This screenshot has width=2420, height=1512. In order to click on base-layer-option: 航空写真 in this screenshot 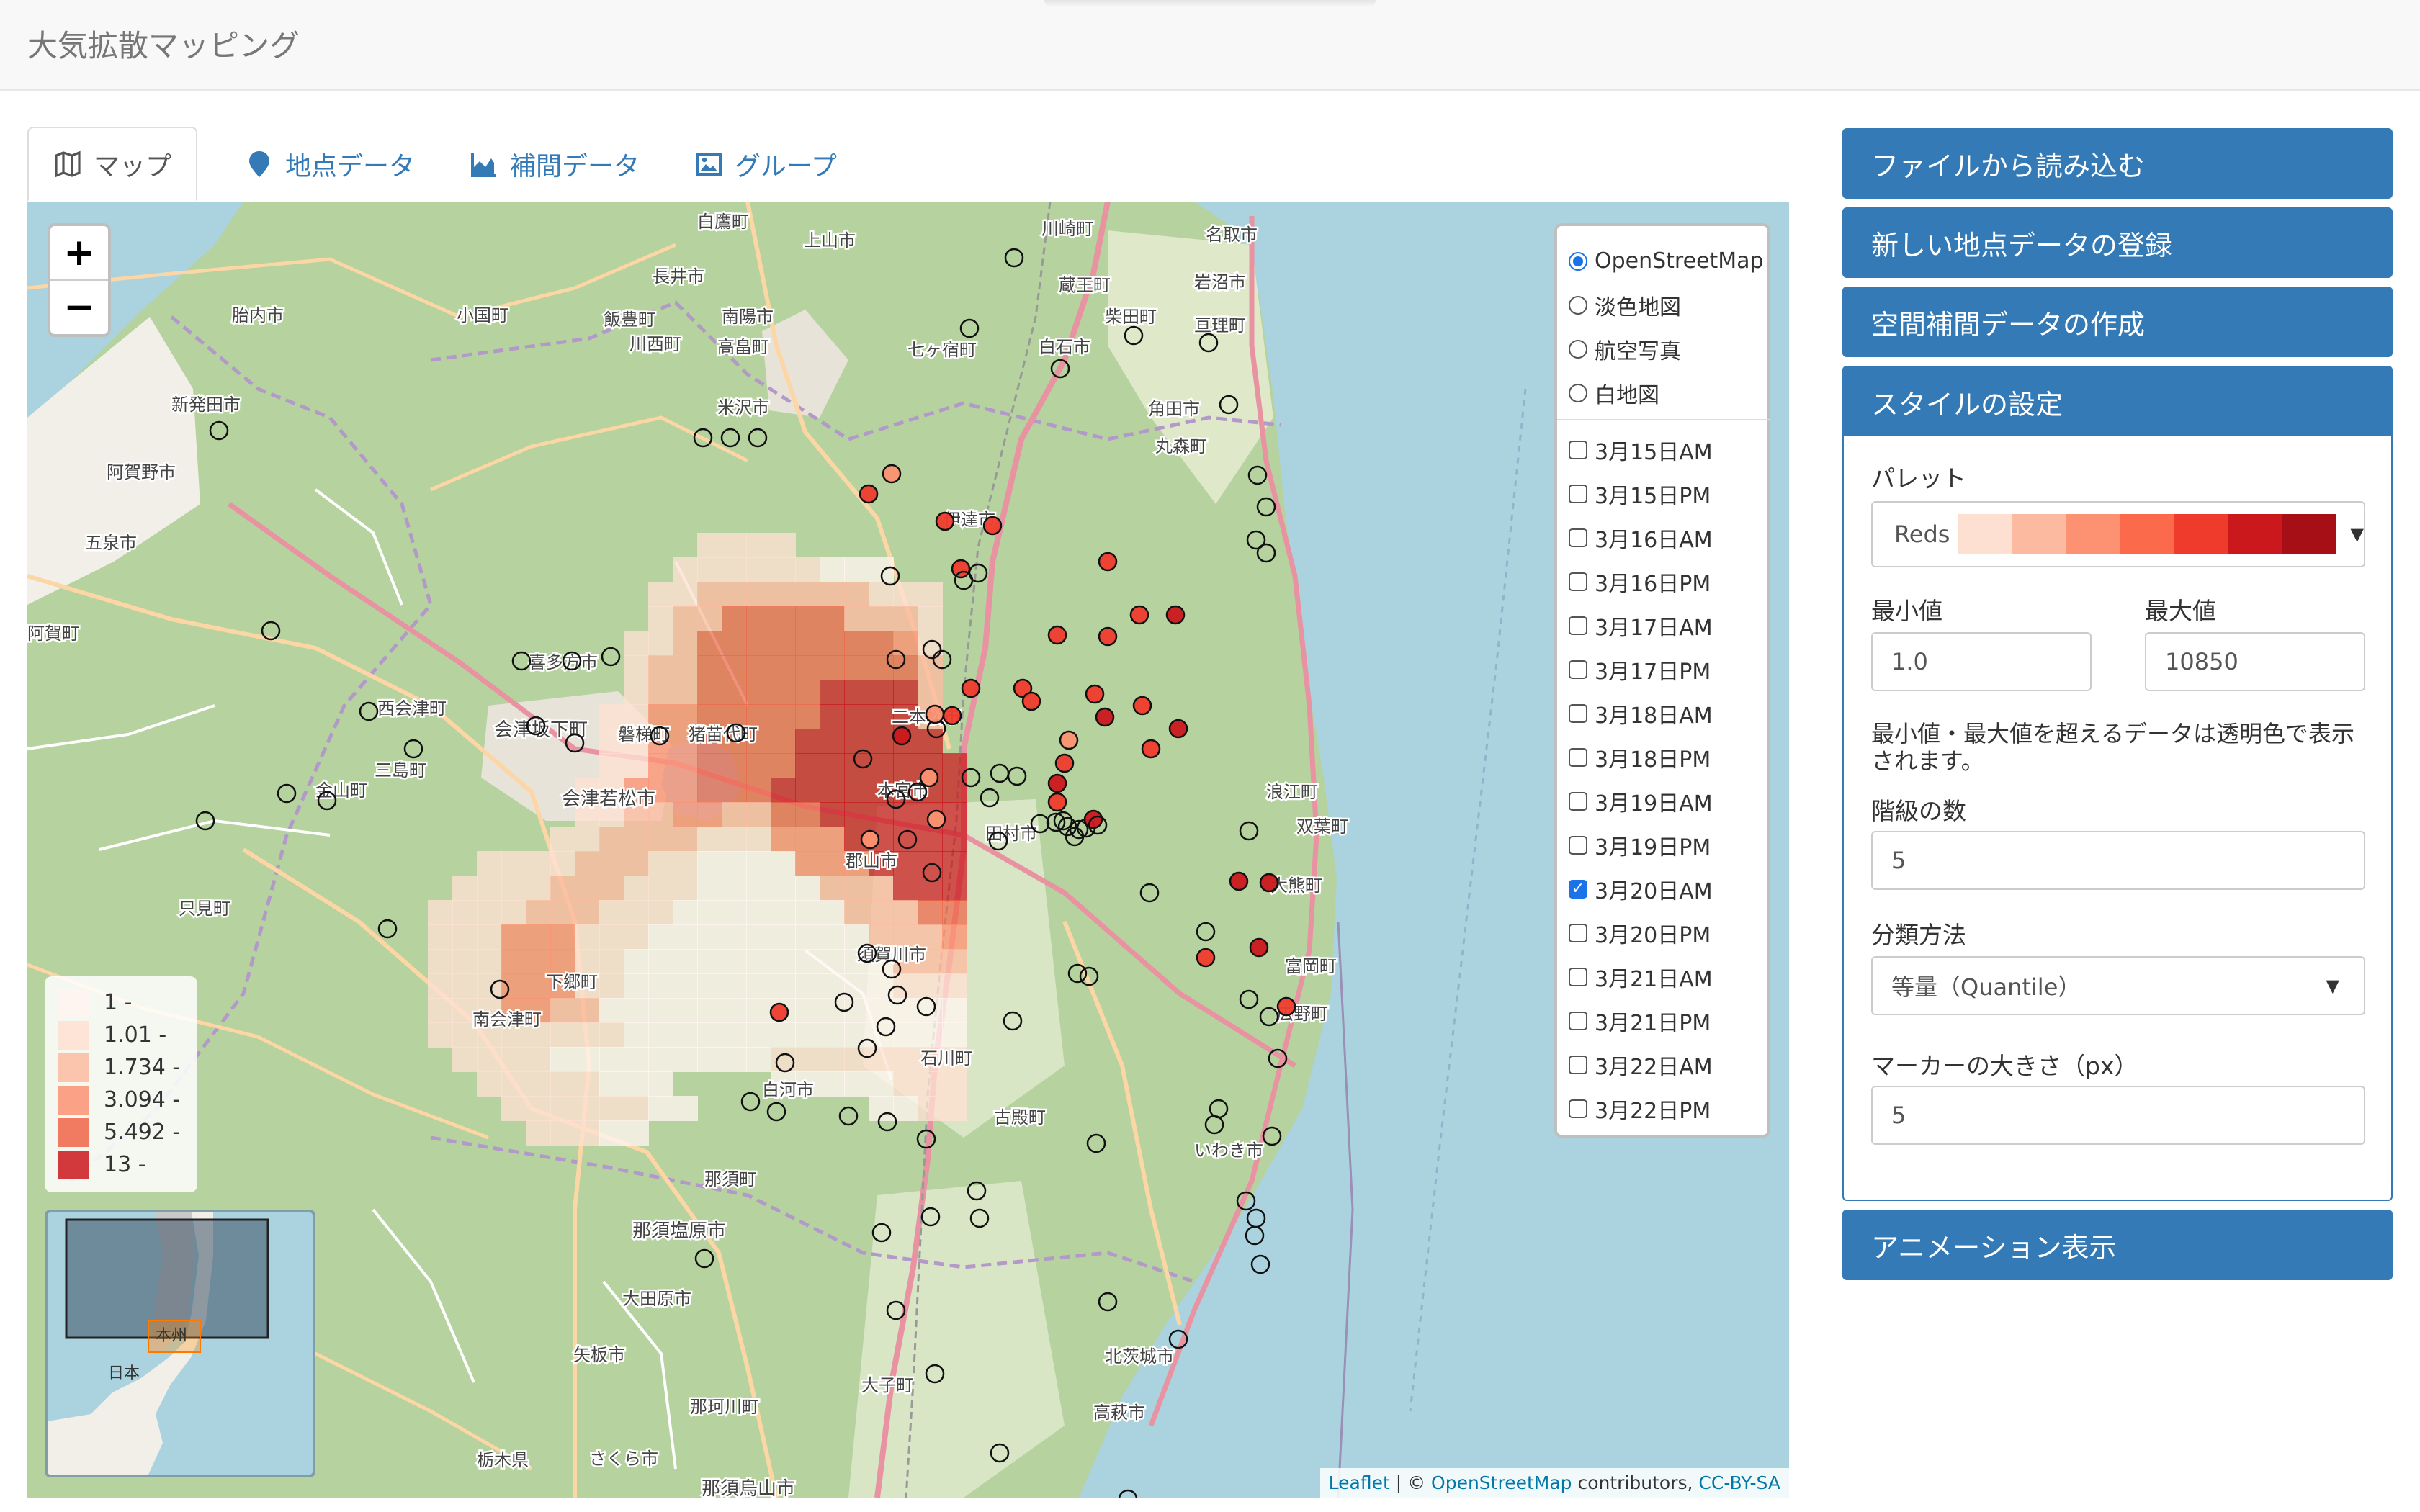, I will do `click(1668, 349)`.